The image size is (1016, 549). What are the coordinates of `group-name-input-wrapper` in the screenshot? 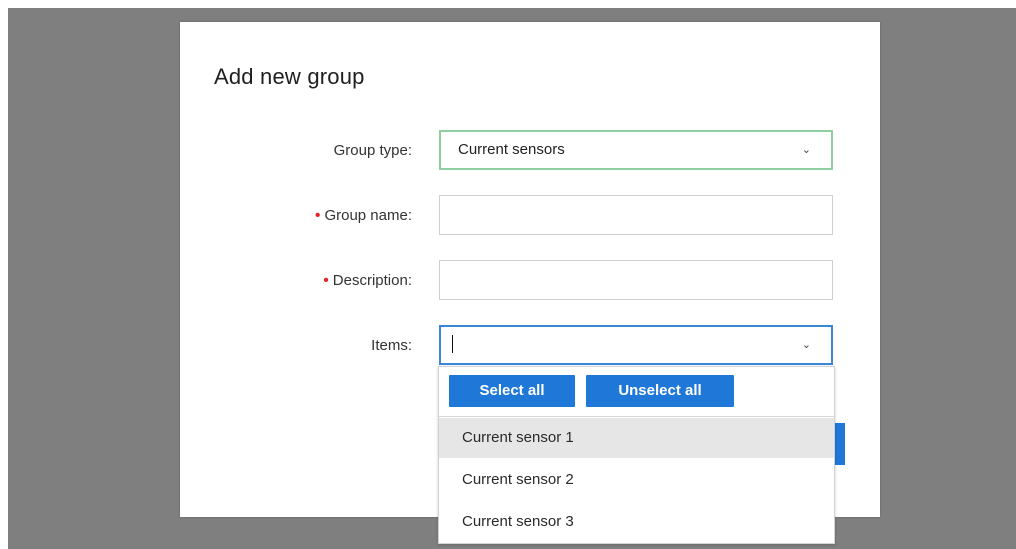 It's located at (636, 215).